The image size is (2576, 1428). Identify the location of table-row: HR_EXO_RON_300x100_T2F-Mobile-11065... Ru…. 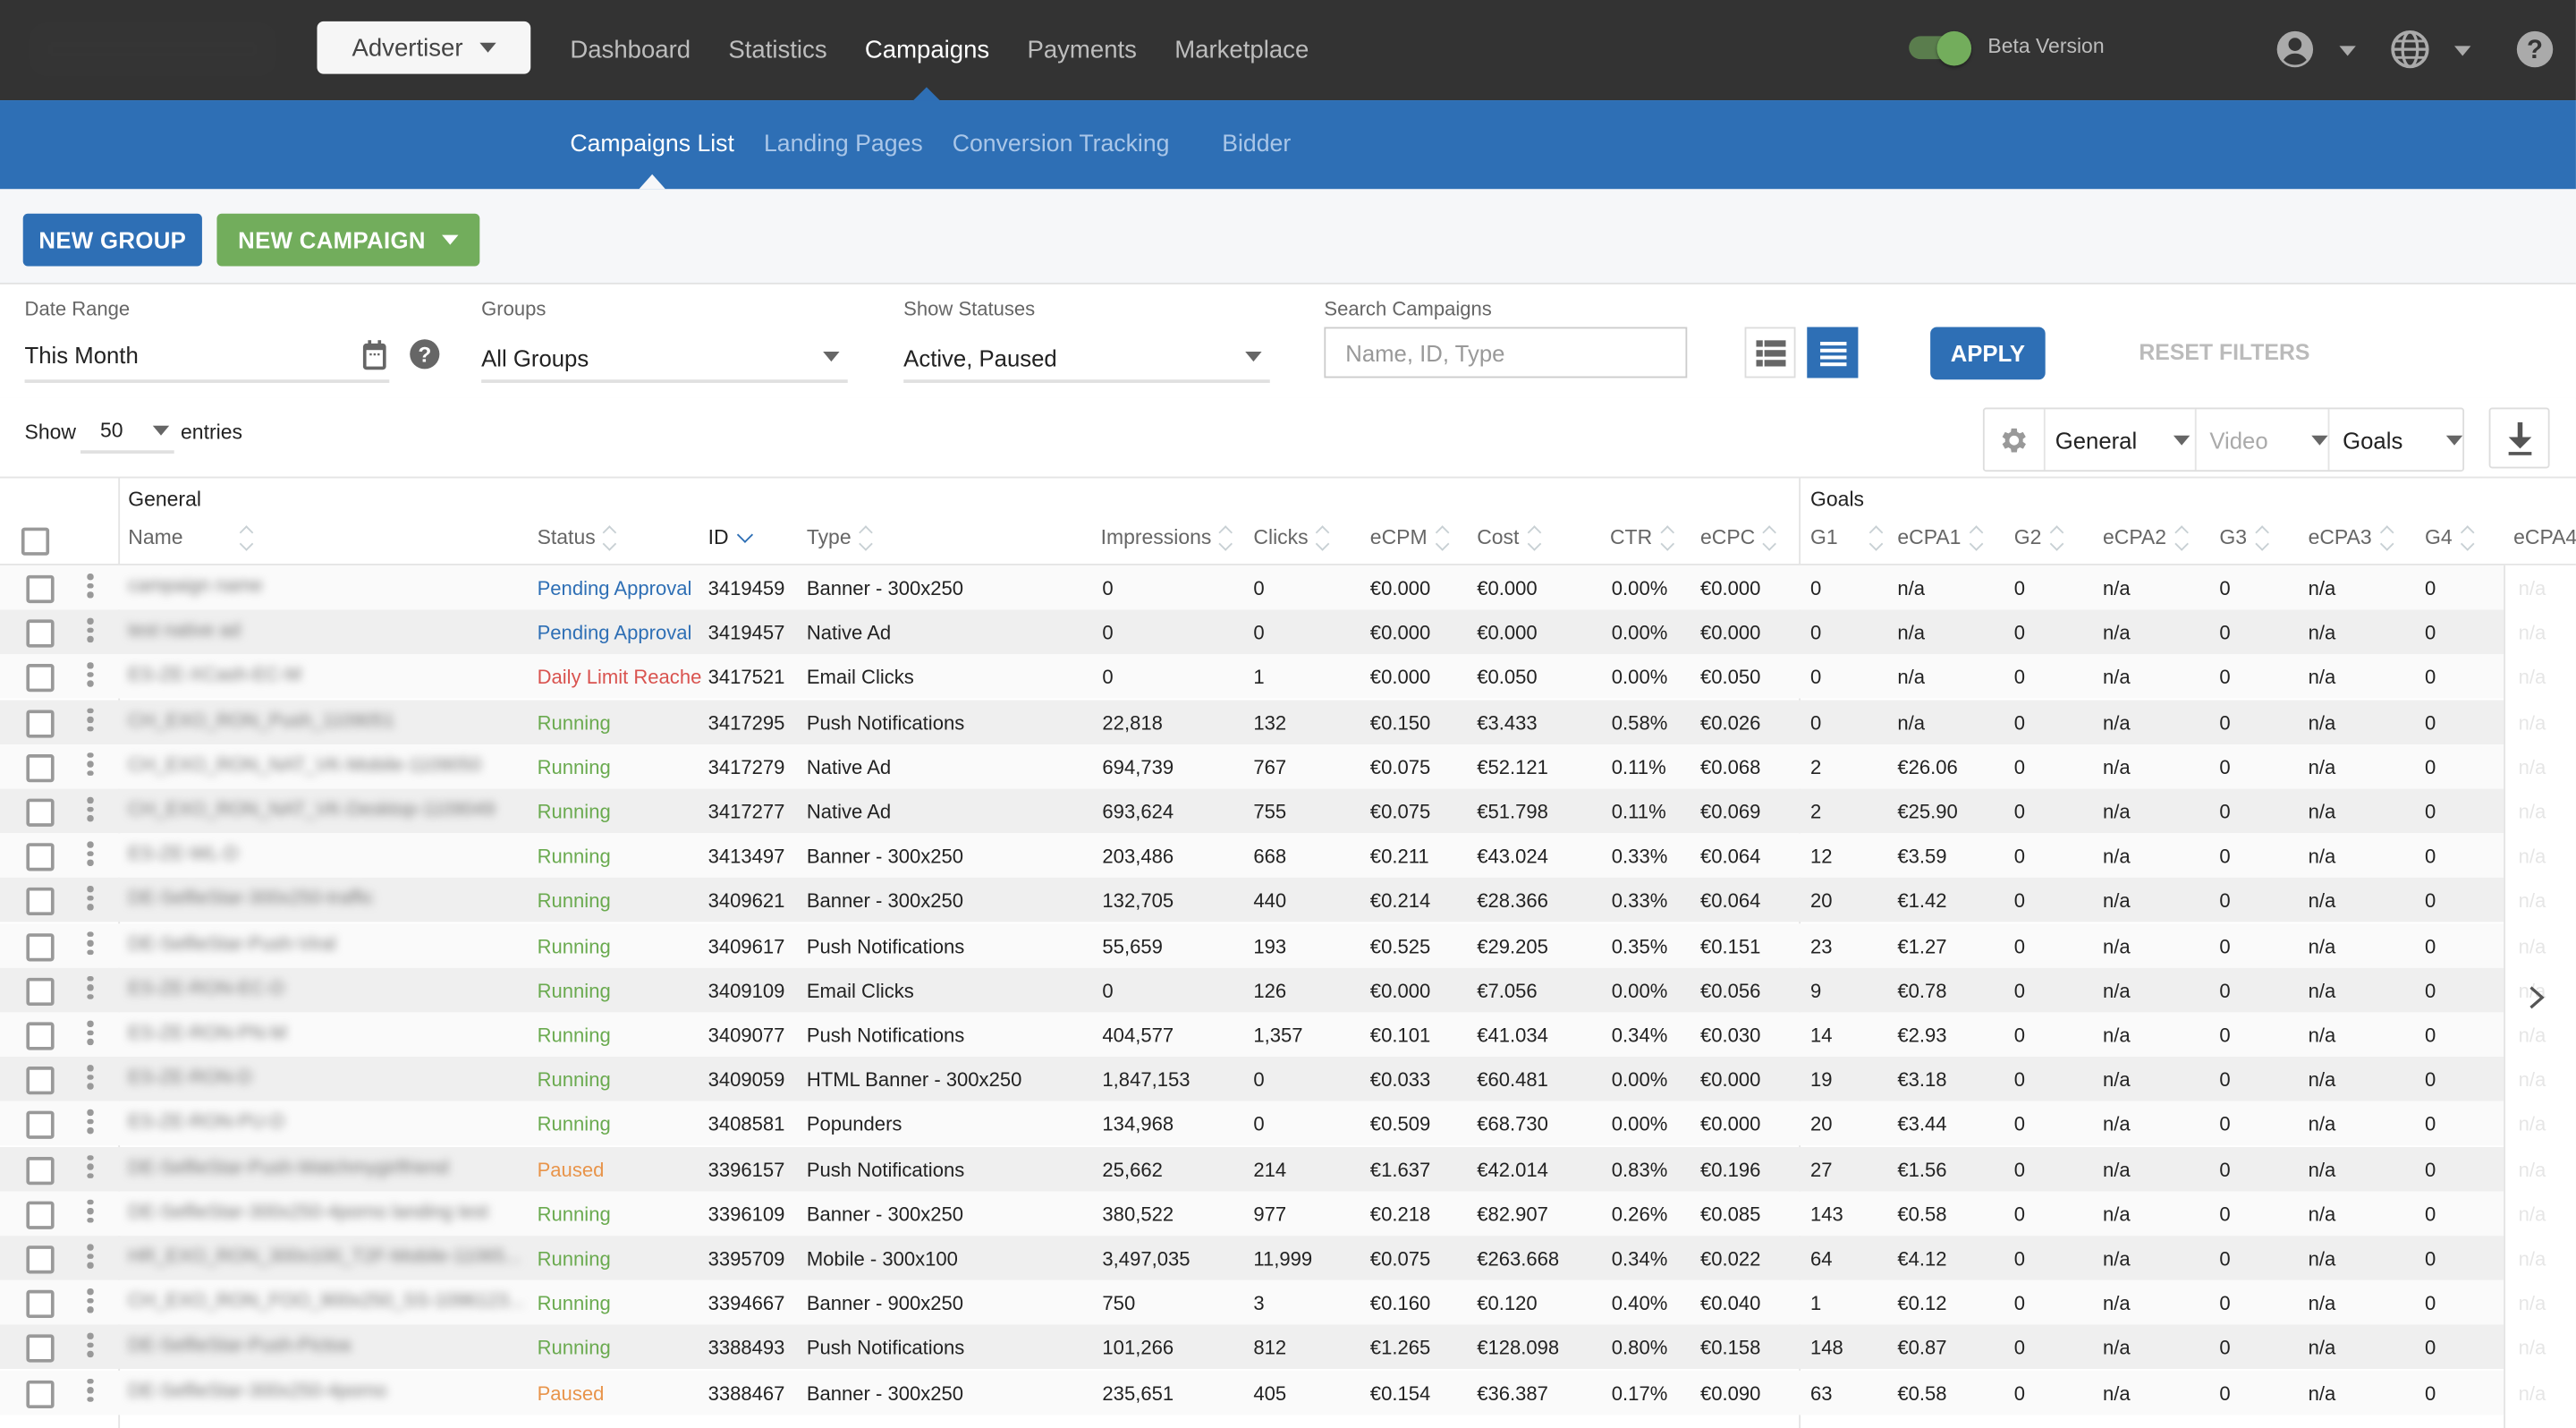
(1288, 1258).